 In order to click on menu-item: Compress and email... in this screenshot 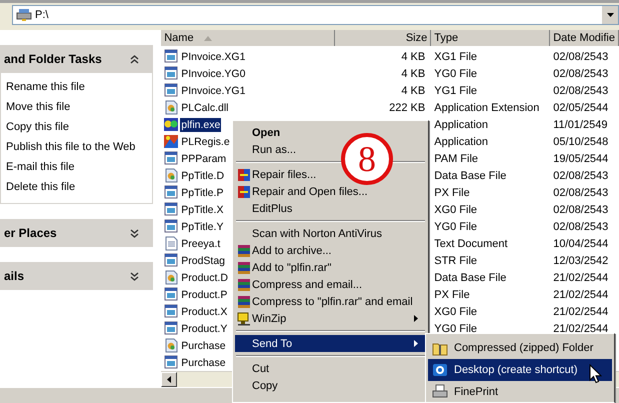, I will do `click(300, 284)`.